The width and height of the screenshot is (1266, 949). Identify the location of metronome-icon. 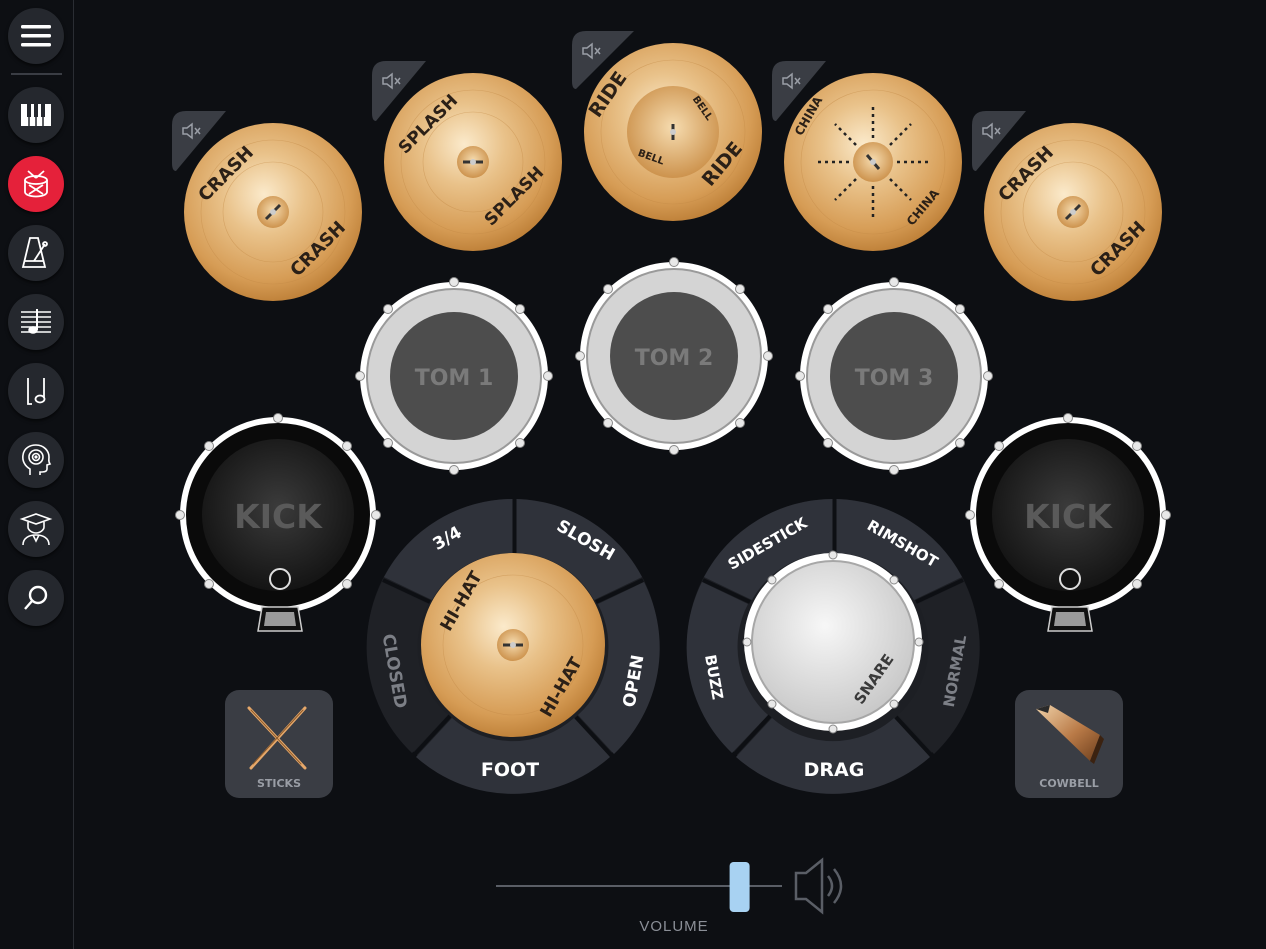
(34, 252).